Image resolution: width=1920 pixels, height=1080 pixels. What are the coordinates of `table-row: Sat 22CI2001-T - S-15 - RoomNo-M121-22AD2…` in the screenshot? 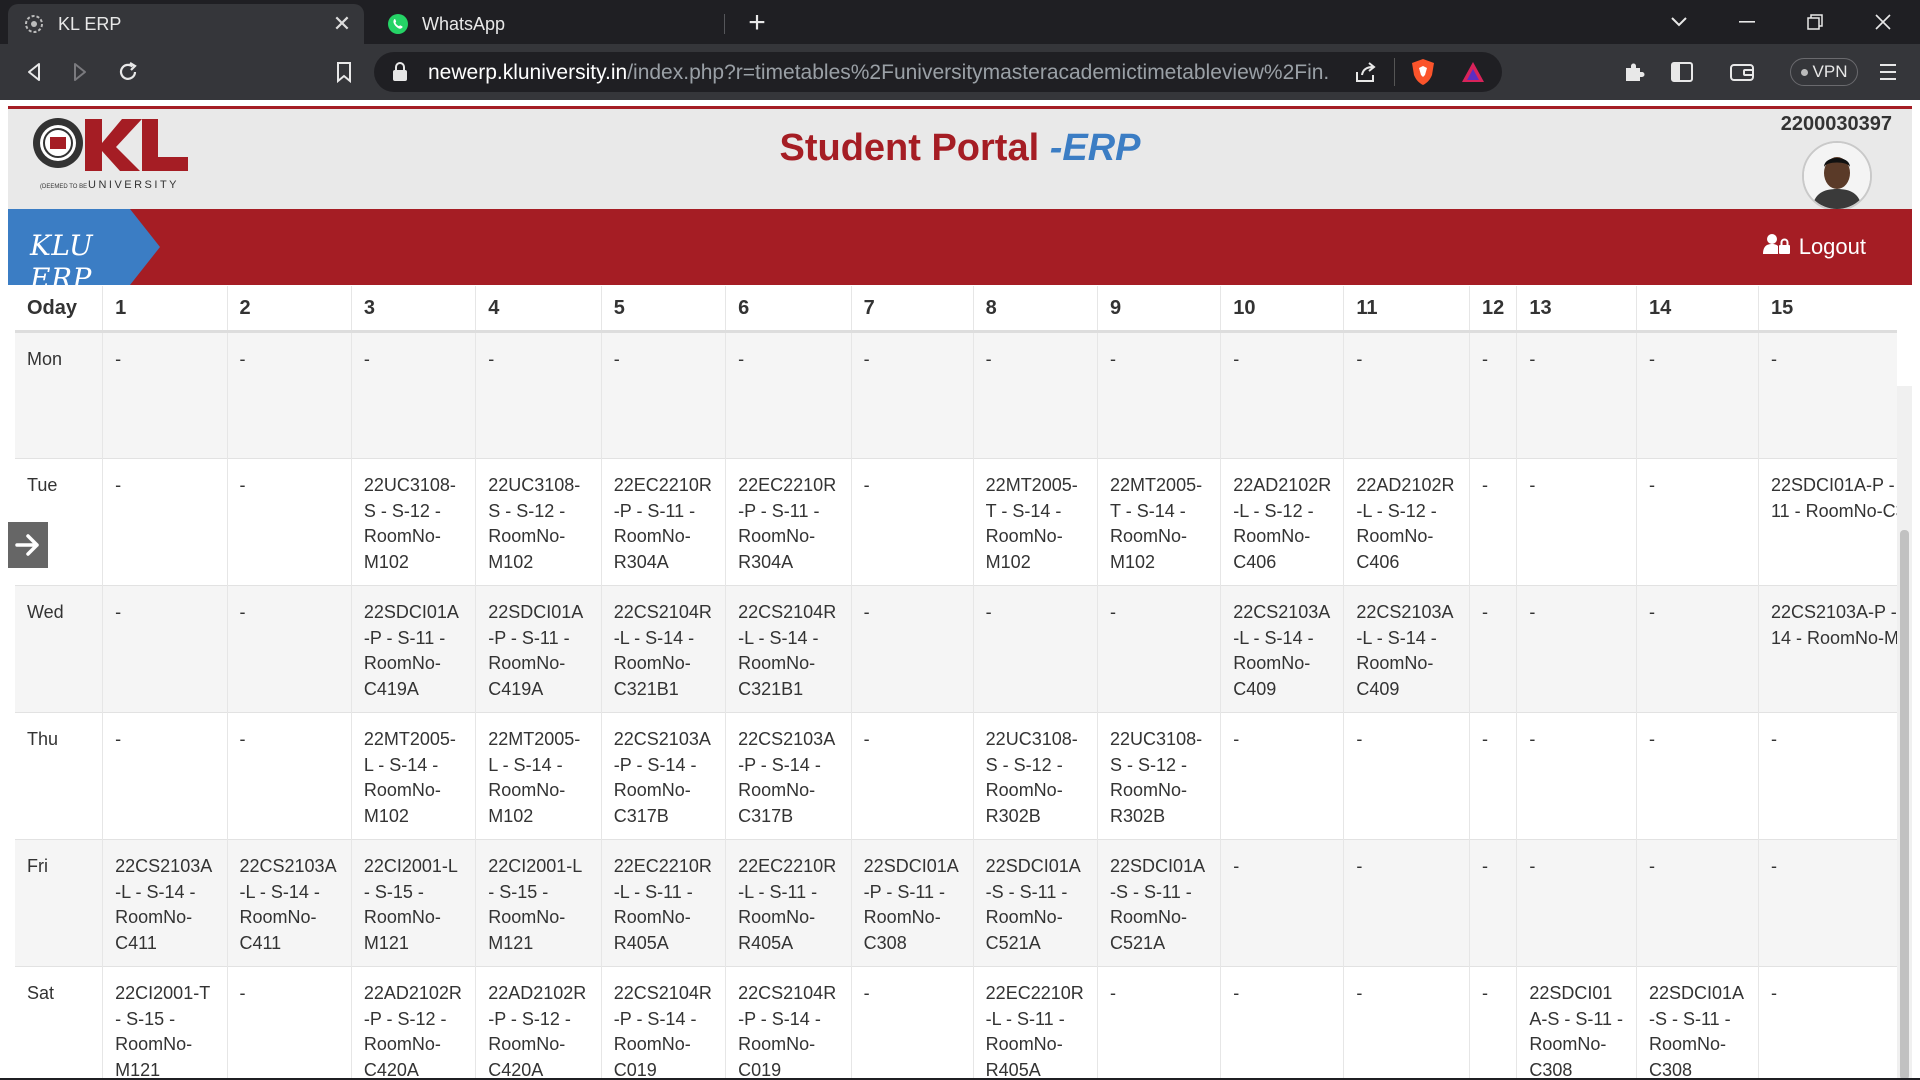 It's located at (956, 1023).